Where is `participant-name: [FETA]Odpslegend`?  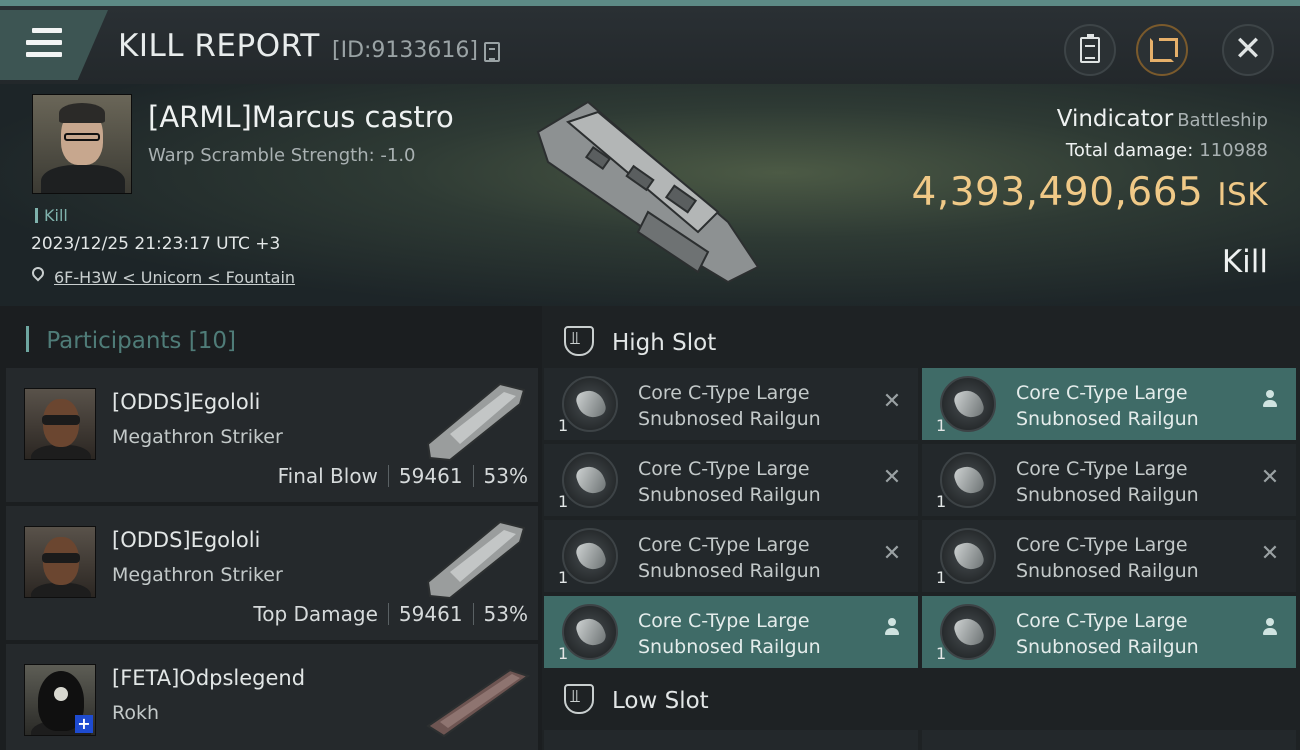
participant-name: [FETA]Odpslegend is located at coordinates (209, 678).